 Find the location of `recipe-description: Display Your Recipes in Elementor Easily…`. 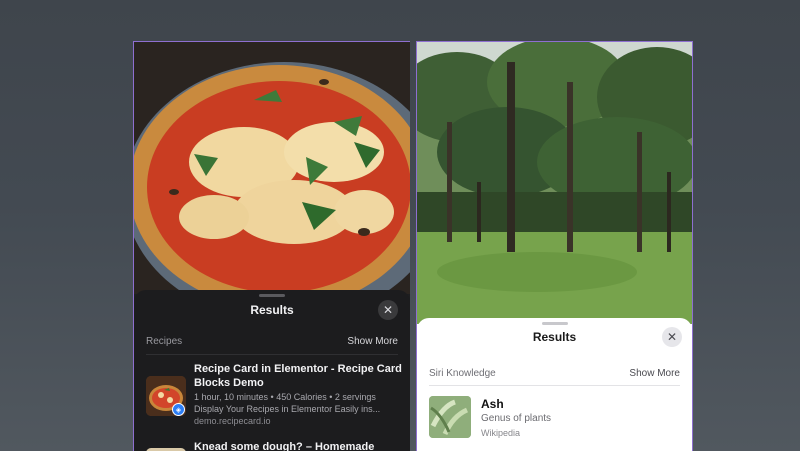

recipe-description: Display Your Recipes in Elementor Easily… is located at coordinates (287, 409).